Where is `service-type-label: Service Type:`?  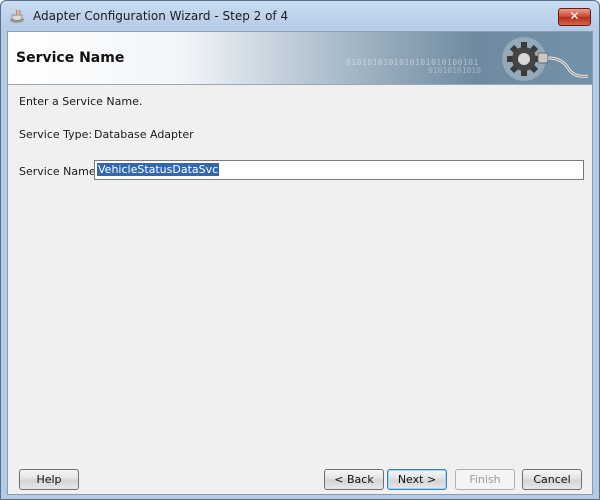
service-type-label: Service Type: is located at coordinates (56, 134).